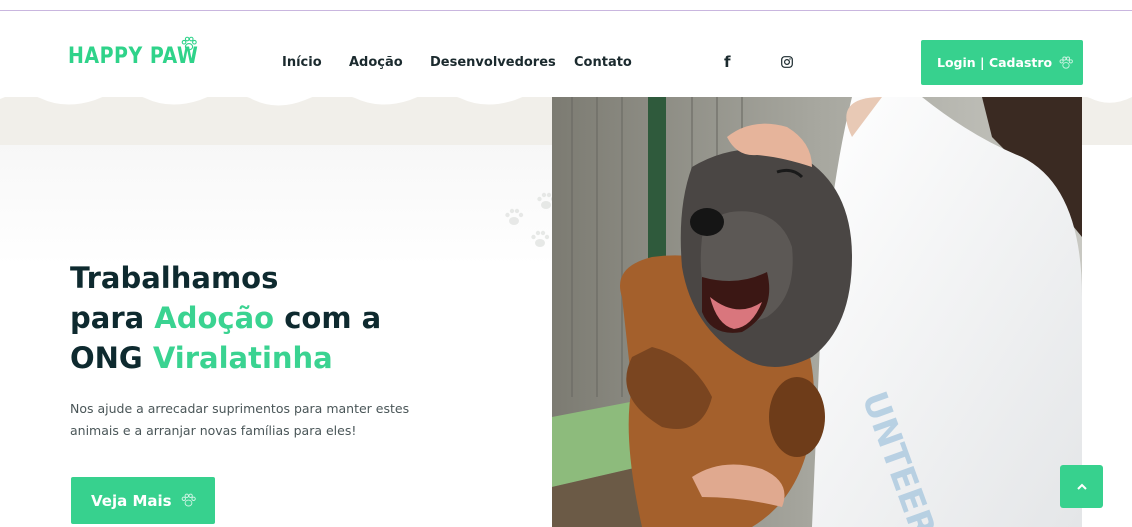 This screenshot has width=1132, height=527. I want to click on veja-mais-label: Veja Mais, so click(131, 500).